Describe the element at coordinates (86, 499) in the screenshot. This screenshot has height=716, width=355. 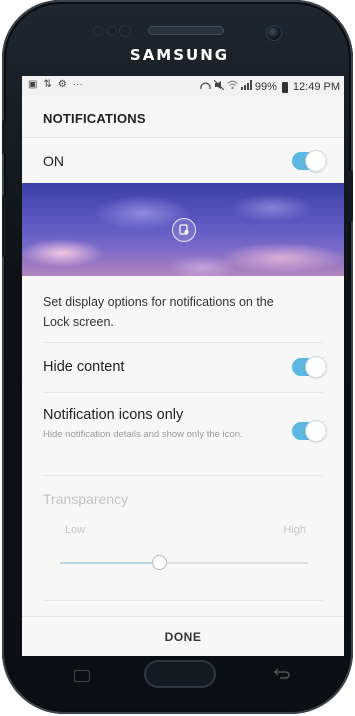
I see `transparency-label: Transparency` at that location.